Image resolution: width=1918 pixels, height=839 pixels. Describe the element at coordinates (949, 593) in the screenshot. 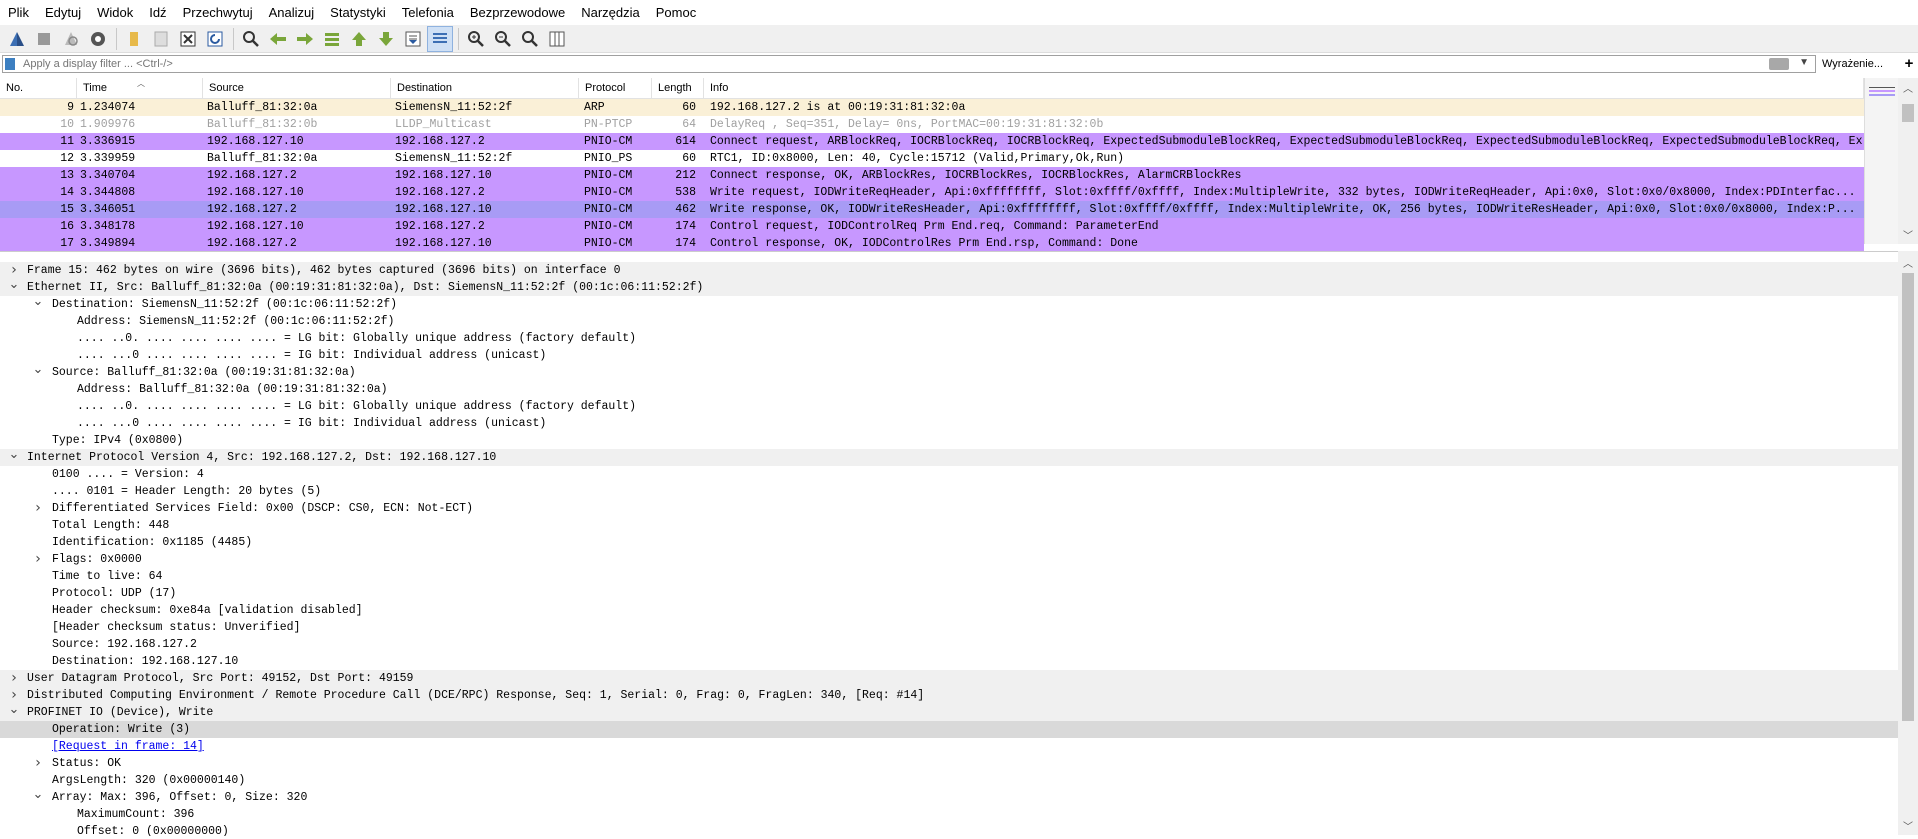

I see `detail-line: Protocol: UDP (17)` at that location.